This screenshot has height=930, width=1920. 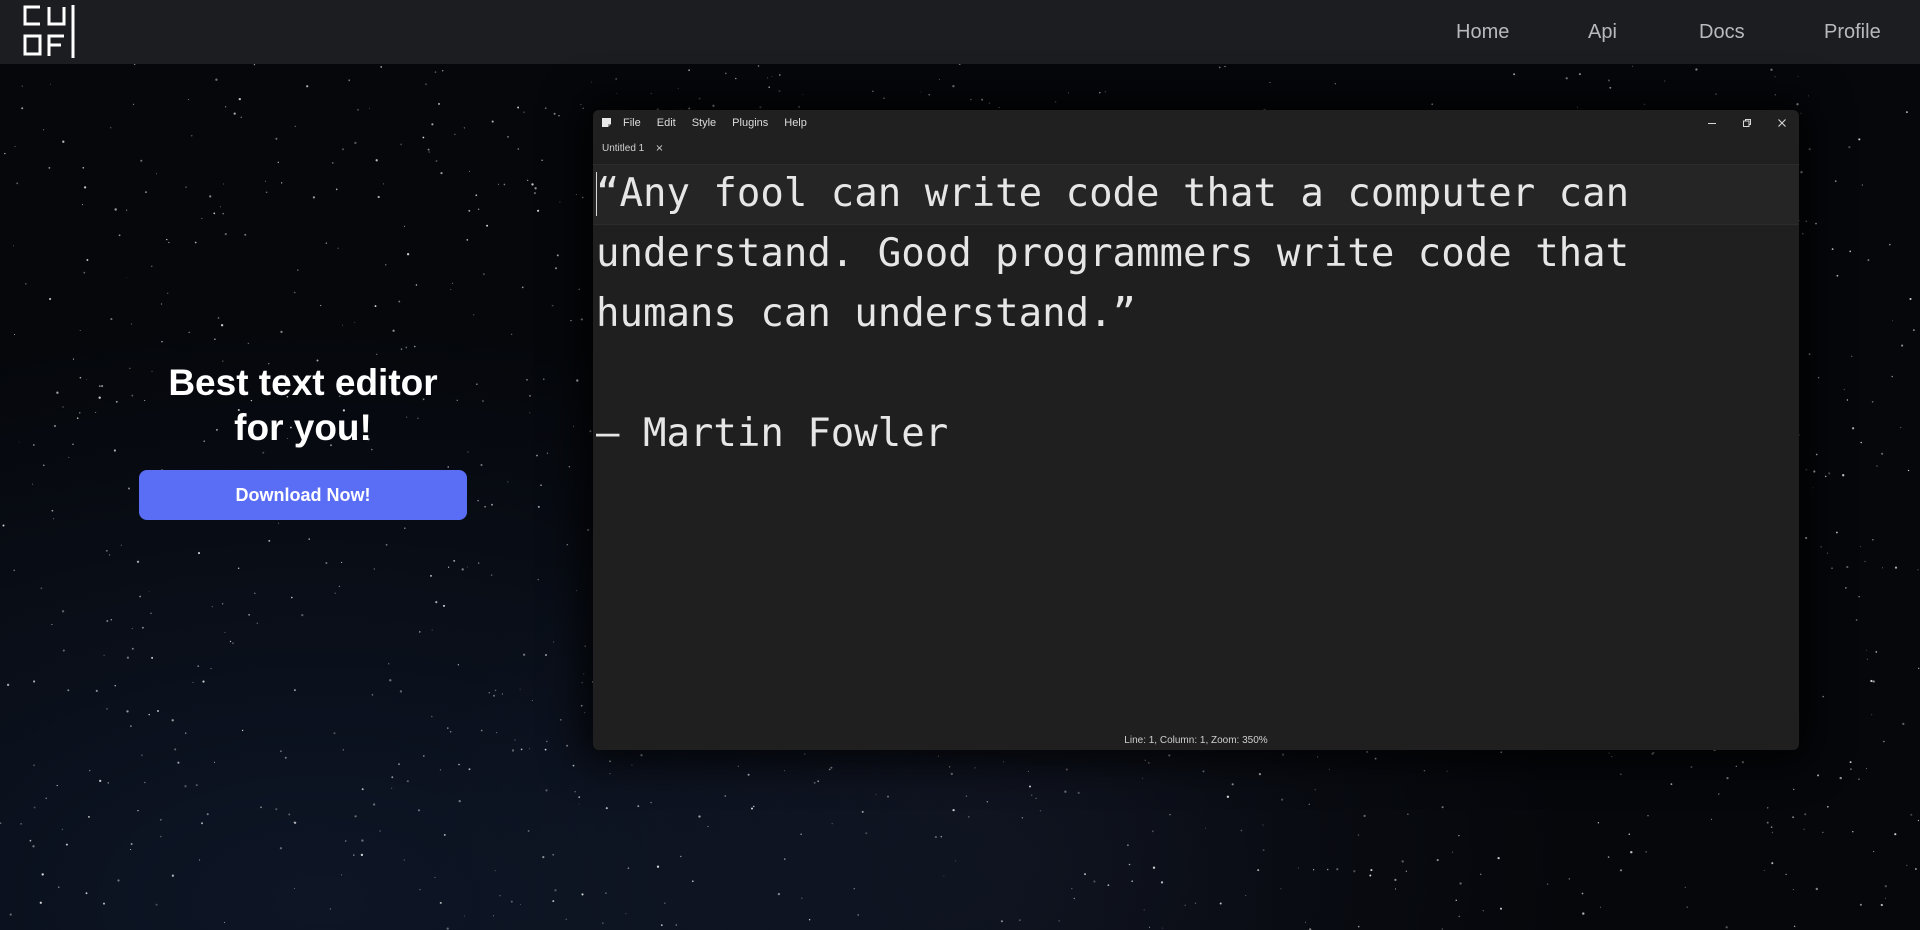 I want to click on restore-button, so click(x=1746, y=123).